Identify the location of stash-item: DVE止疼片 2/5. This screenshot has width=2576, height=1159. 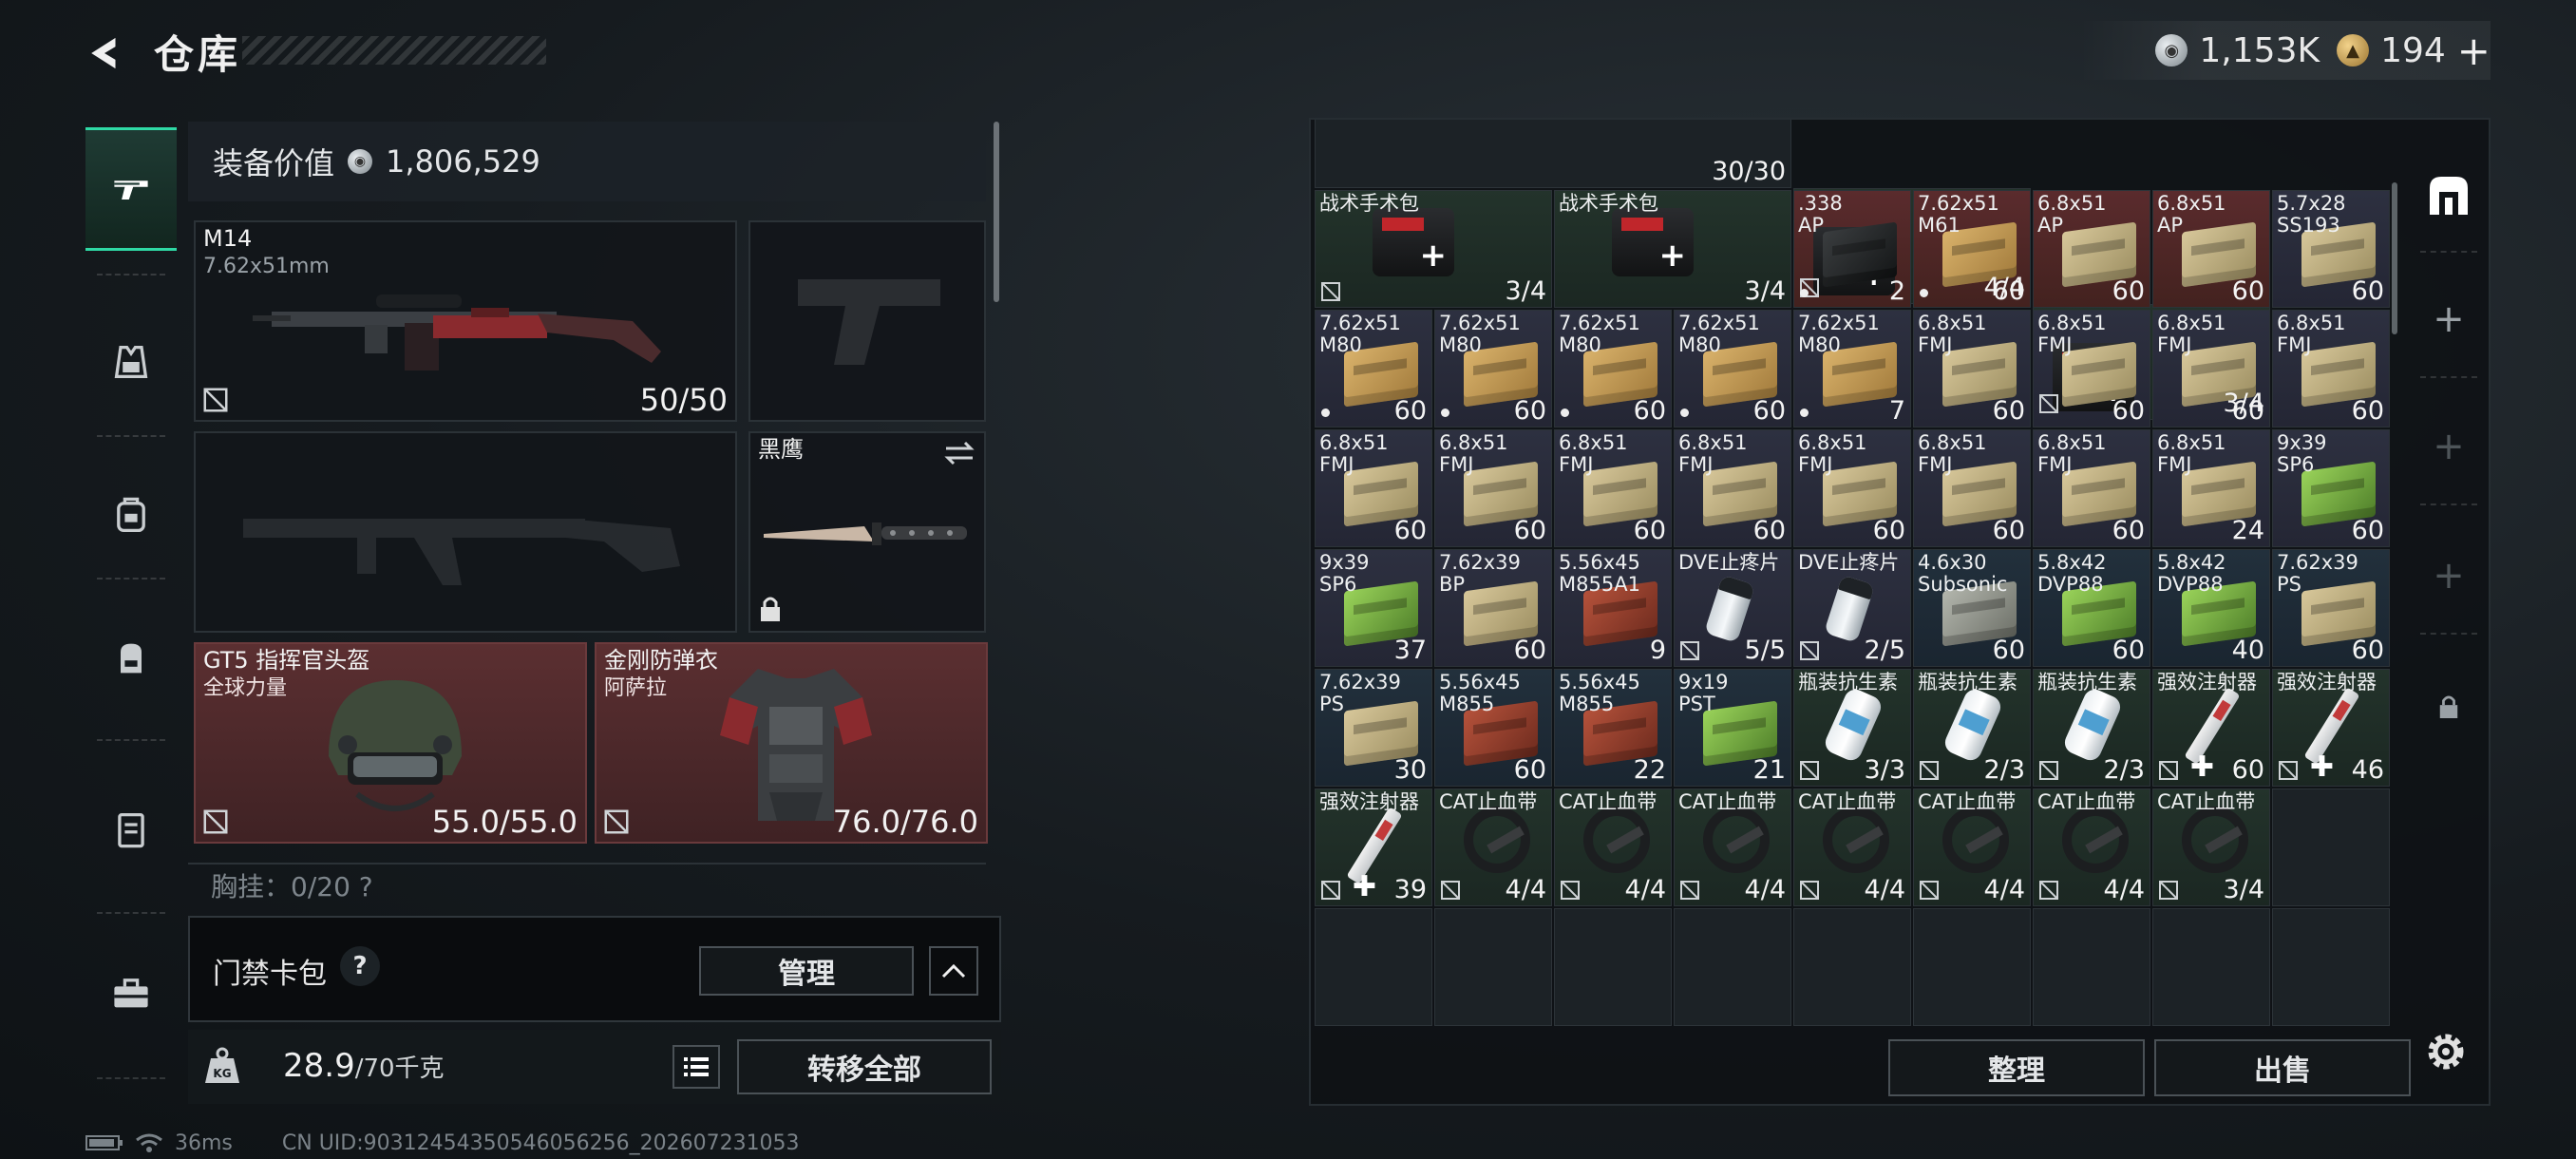
(1852, 608).